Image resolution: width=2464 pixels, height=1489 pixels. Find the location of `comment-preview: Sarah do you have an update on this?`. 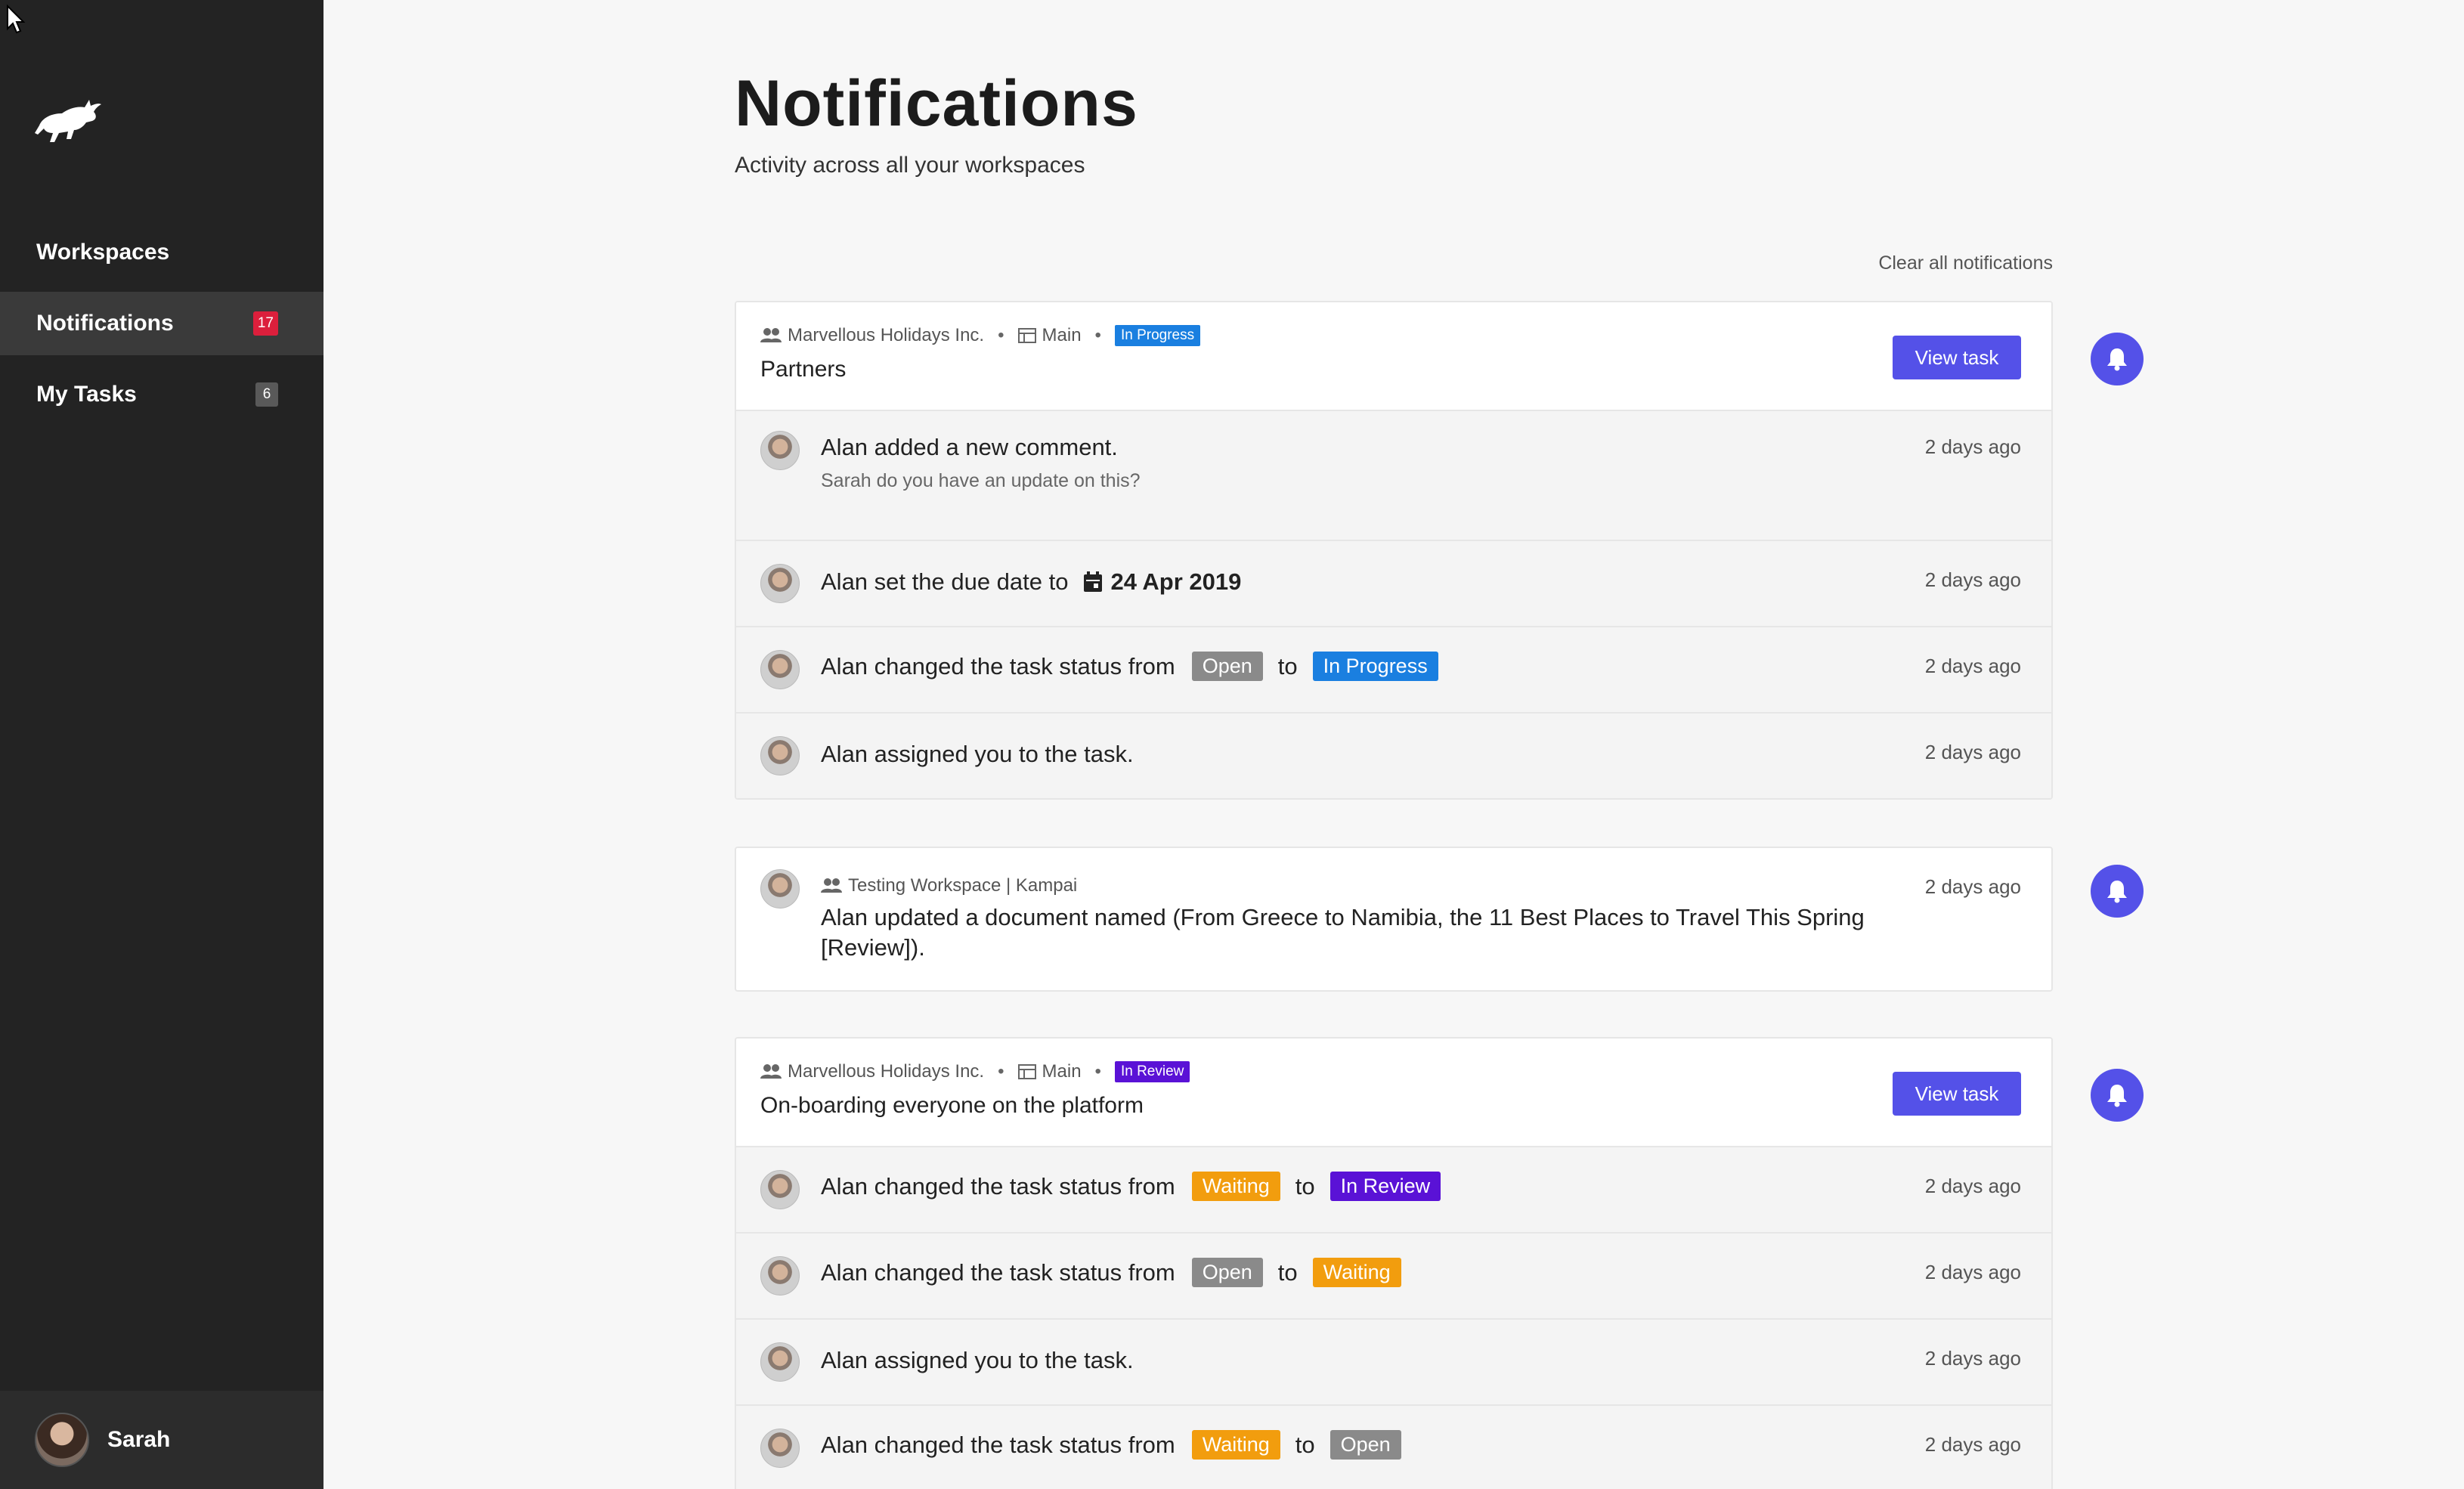

comment-preview: Sarah do you have an update on this? is located at coordinates (981, 481).